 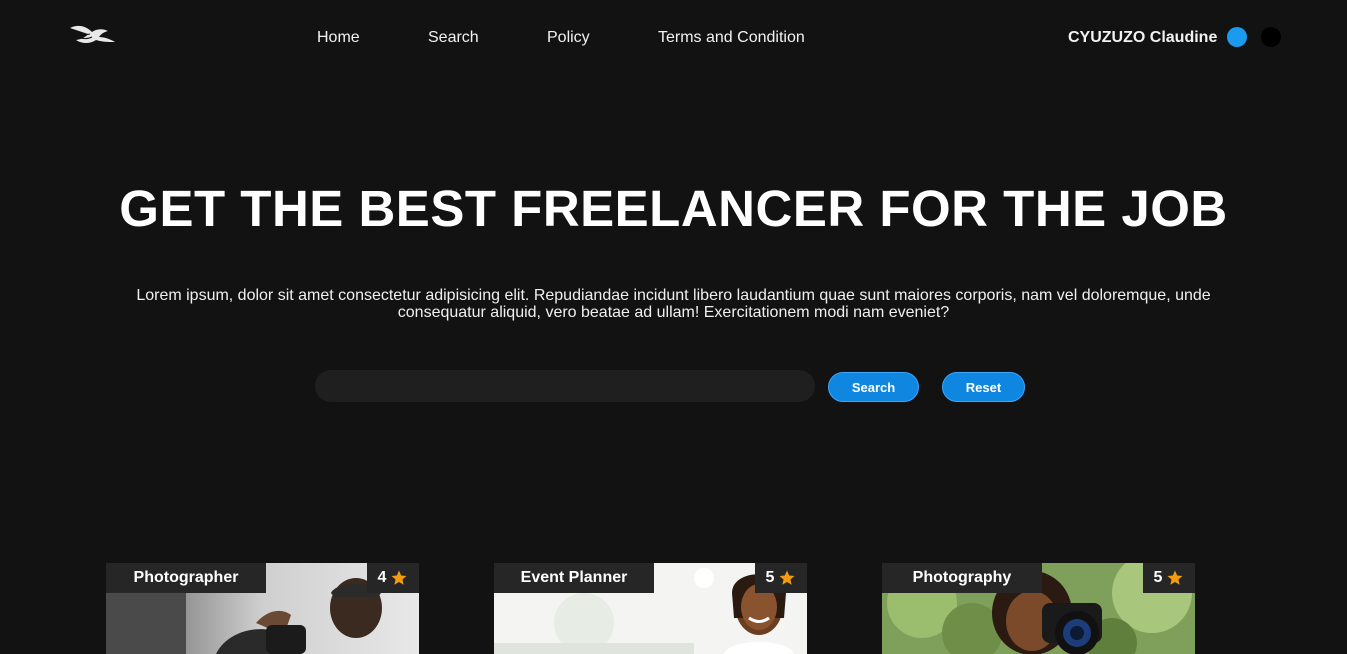 I want to click on freelancer-card: Event Planner 5, so click(x=650, y=608).